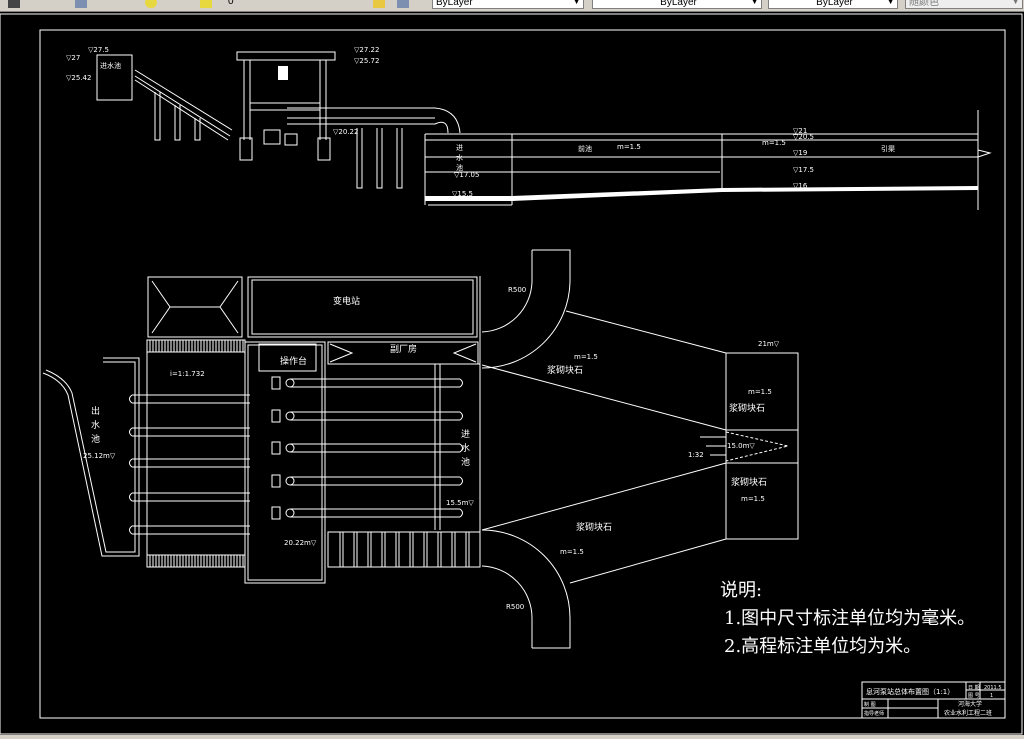 The height and width of the screenshot is (739, 1024). I want to click on school-name: 河海大学, so click(970, 704).